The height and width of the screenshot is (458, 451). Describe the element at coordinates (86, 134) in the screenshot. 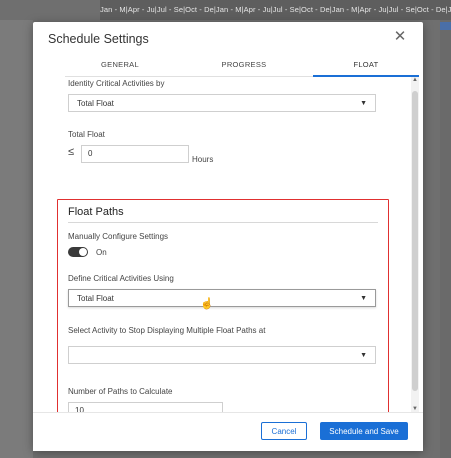

I see `total-float-label: Total Float` at that location.